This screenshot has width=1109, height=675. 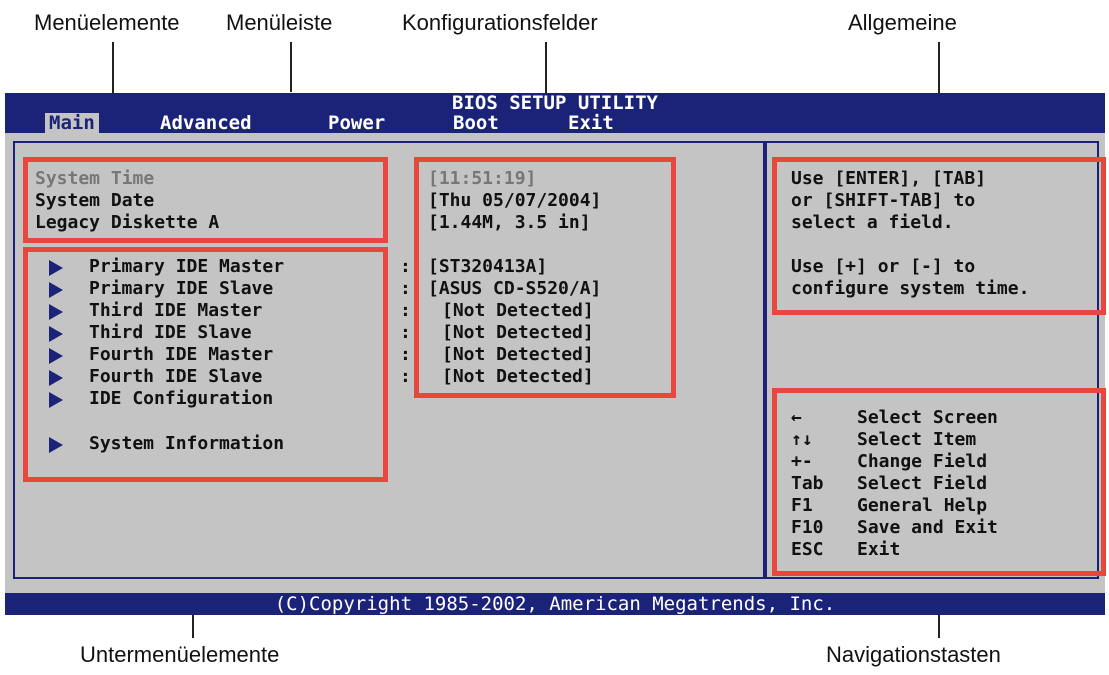 What do you see at coordinates (205, 200) in the screenshot?
I see `highlight-menu-items` at bounding box center [205, 200].